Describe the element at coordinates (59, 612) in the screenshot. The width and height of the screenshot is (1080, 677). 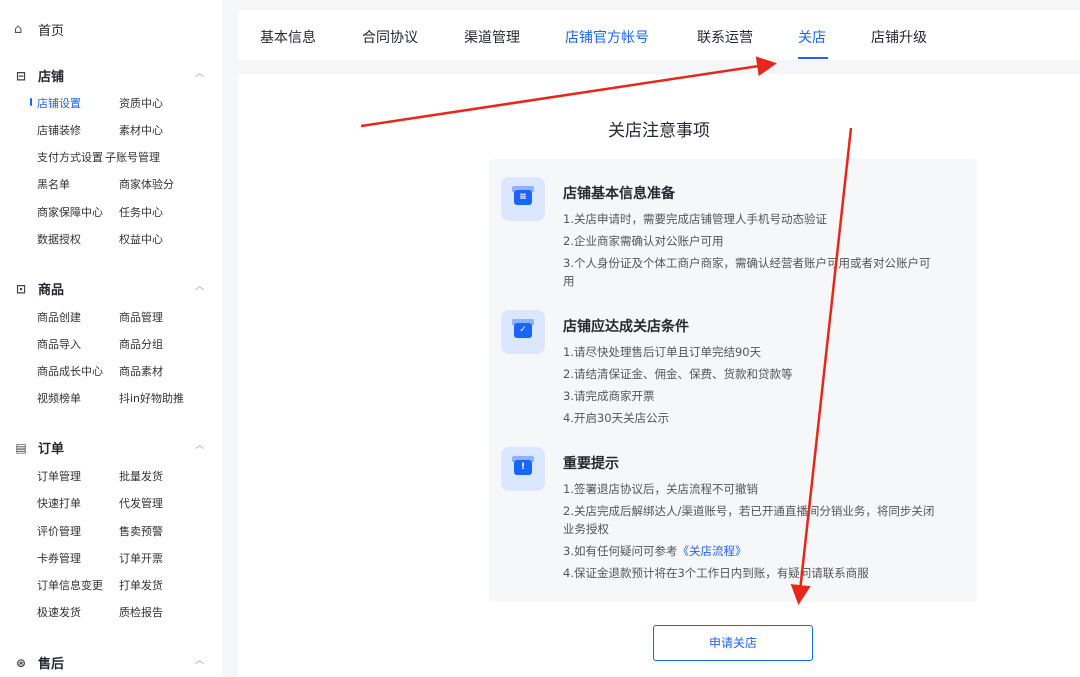
I see `sidebar-item: 极速发货` at that location.